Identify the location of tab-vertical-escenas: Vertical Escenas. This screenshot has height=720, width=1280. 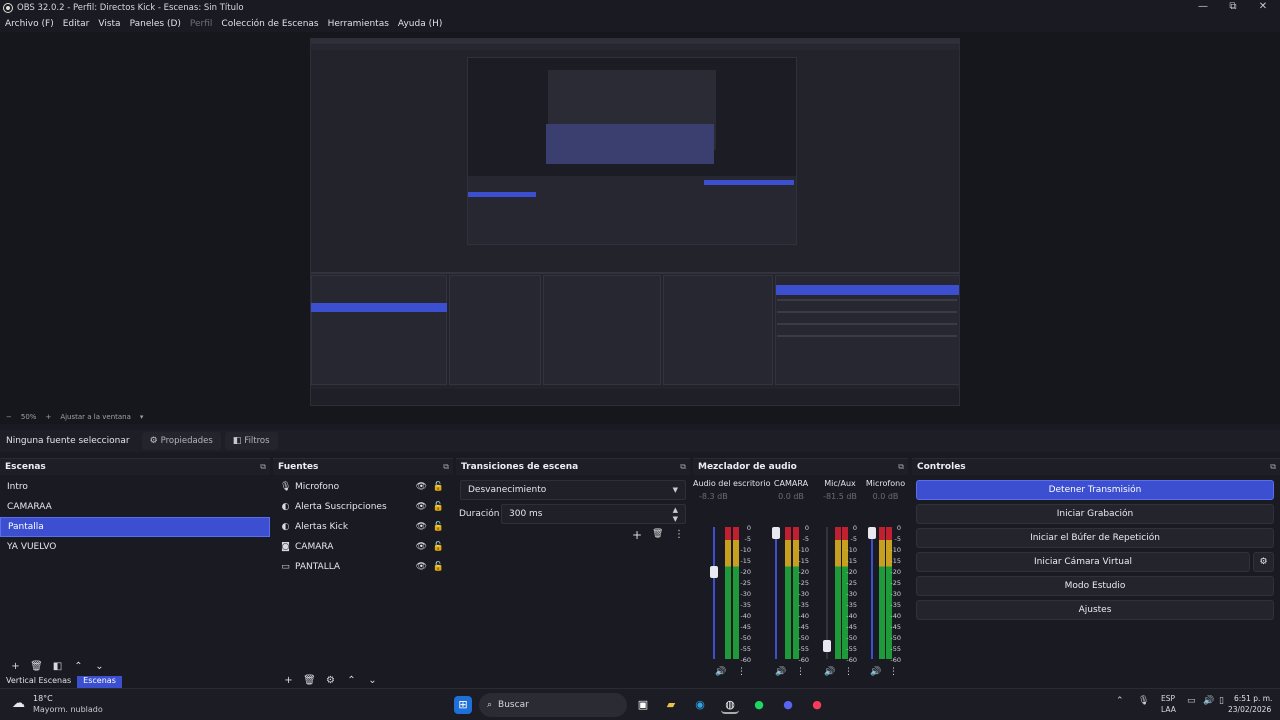
(38, 682).